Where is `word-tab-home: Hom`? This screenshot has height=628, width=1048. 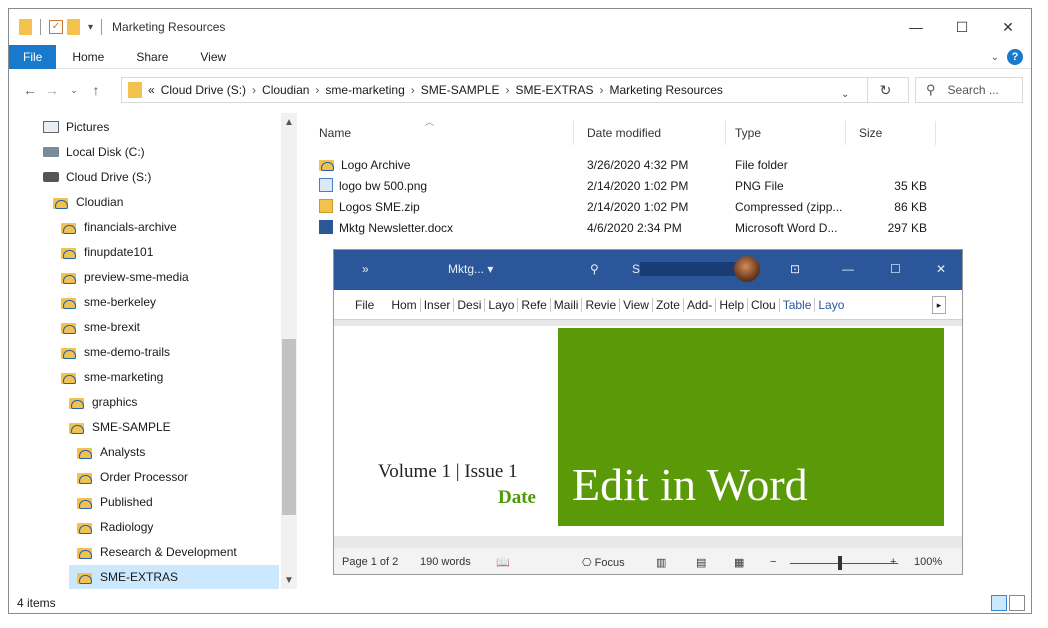 word-tab-home: Hom is located at coordinates (404, 304).